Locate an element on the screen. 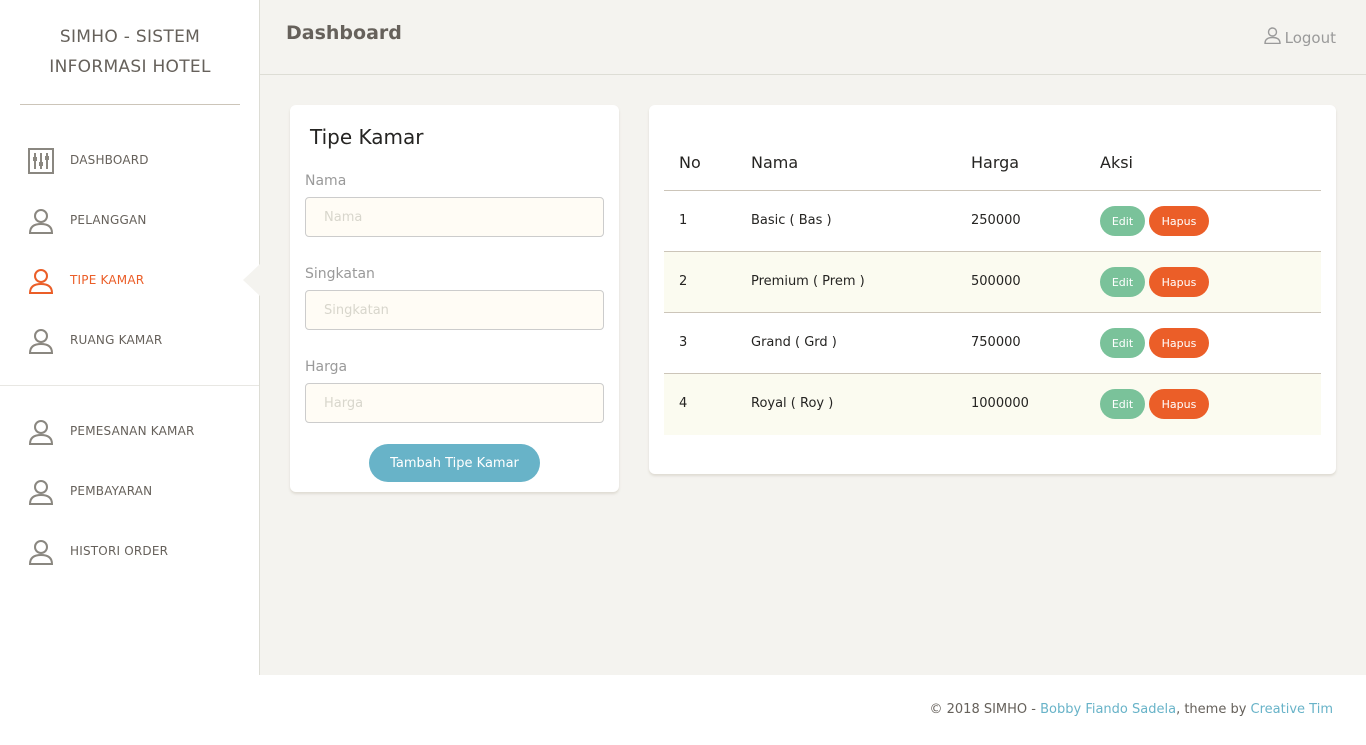 The height and width of the screenshot is (745, 1366). singkatan-input is located at coordinates (454, 310).